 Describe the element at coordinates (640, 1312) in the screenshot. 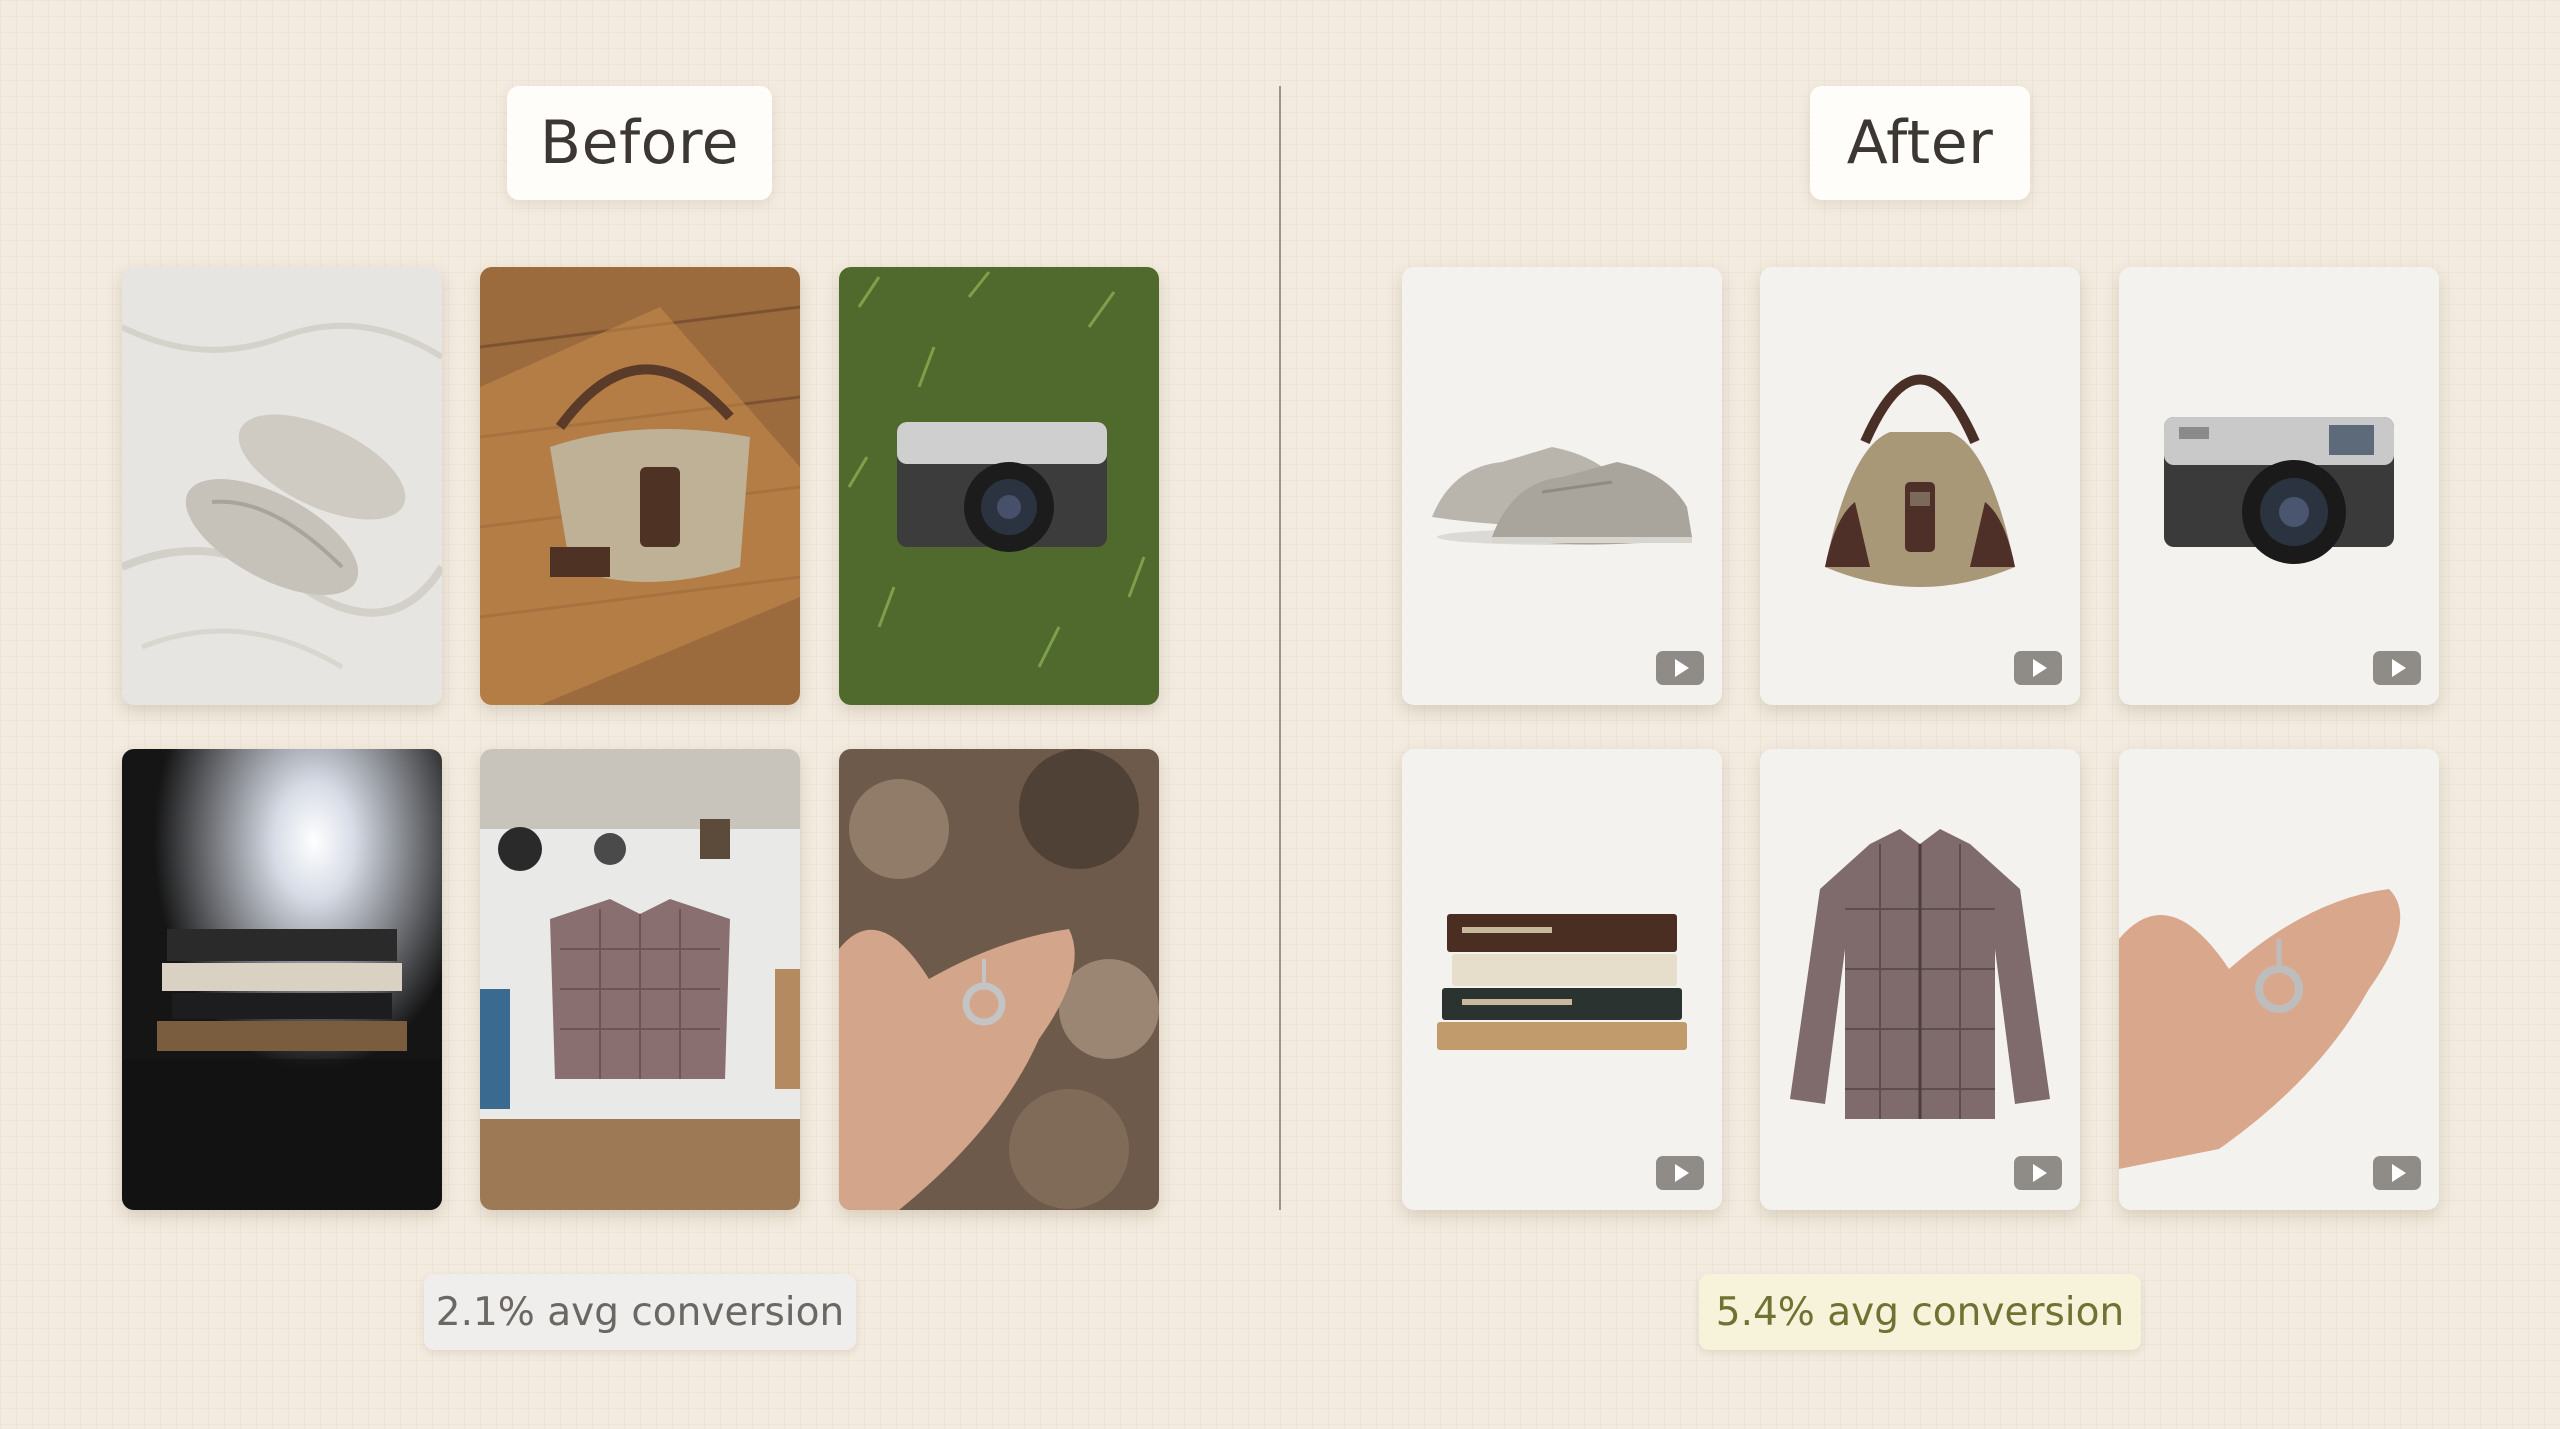

I see `before-conversion-badge: 2.1% avg conversion` at that location.